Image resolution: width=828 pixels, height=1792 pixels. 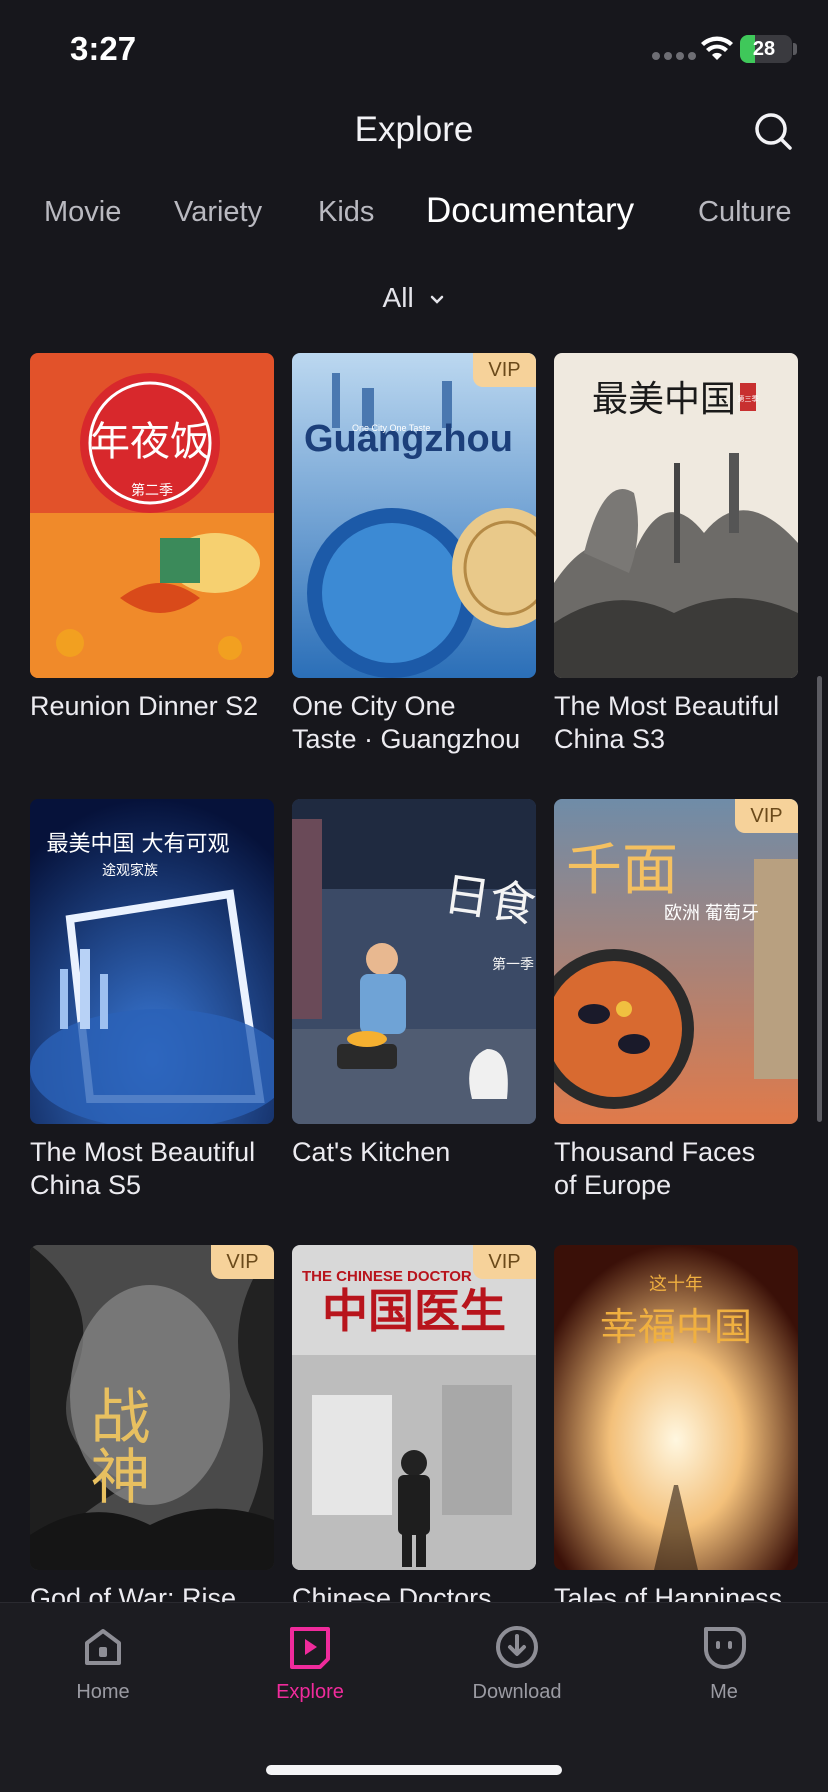 I want to click on filter-dropdown: All, so click(x=414, y=298).